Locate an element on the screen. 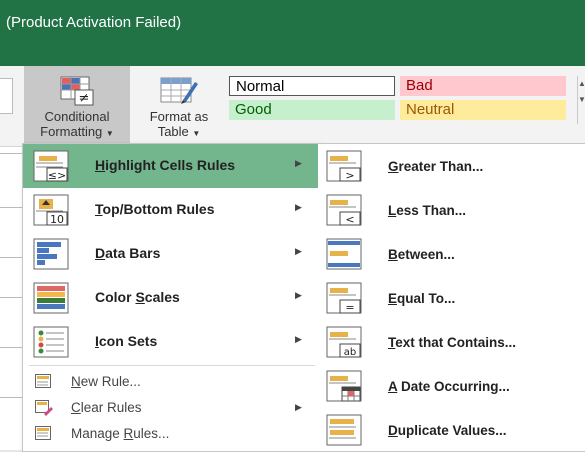 This screenshot has width=585, height=452. equal-to-icon: = is located at coordinates (344, 300).